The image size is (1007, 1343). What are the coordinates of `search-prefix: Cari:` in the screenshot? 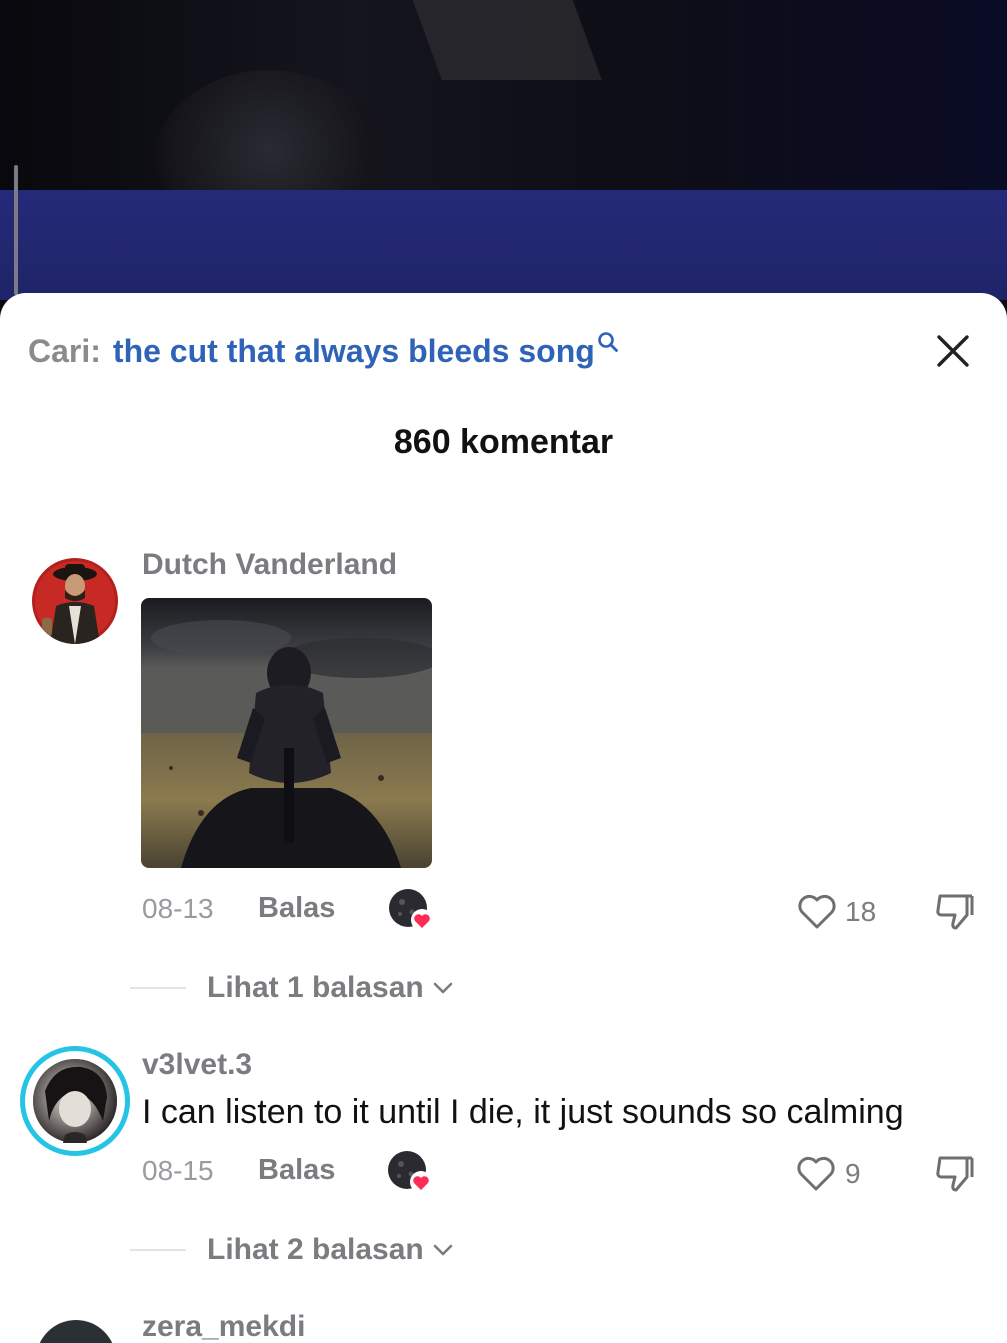 It's located at (64, 350).